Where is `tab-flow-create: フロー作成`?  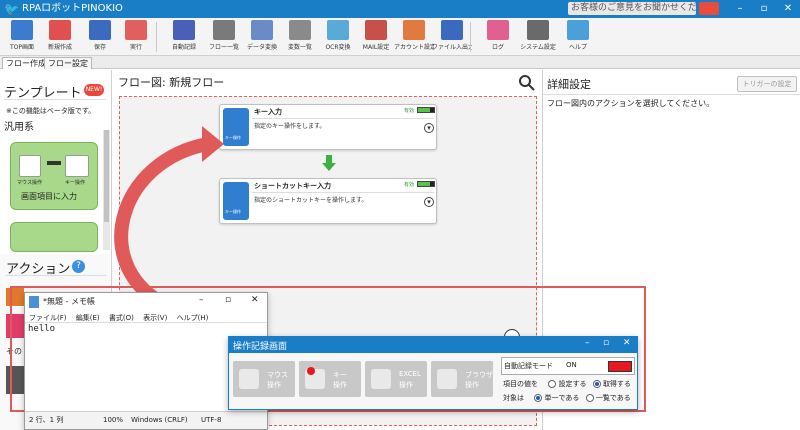 tab-flow-create: フロー作成 is located at coordinates (26, 63).